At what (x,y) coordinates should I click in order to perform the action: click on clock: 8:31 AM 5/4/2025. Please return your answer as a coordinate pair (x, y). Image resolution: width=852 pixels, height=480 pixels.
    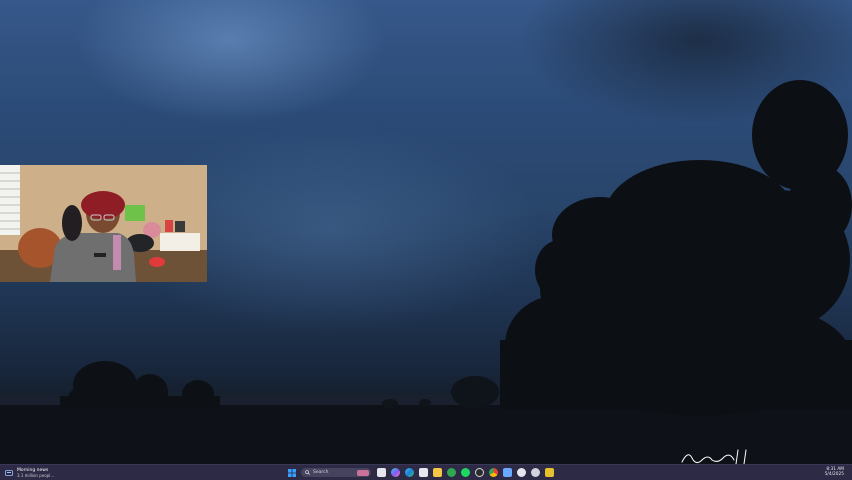
    Looking at the image, I should click on (834, 472).